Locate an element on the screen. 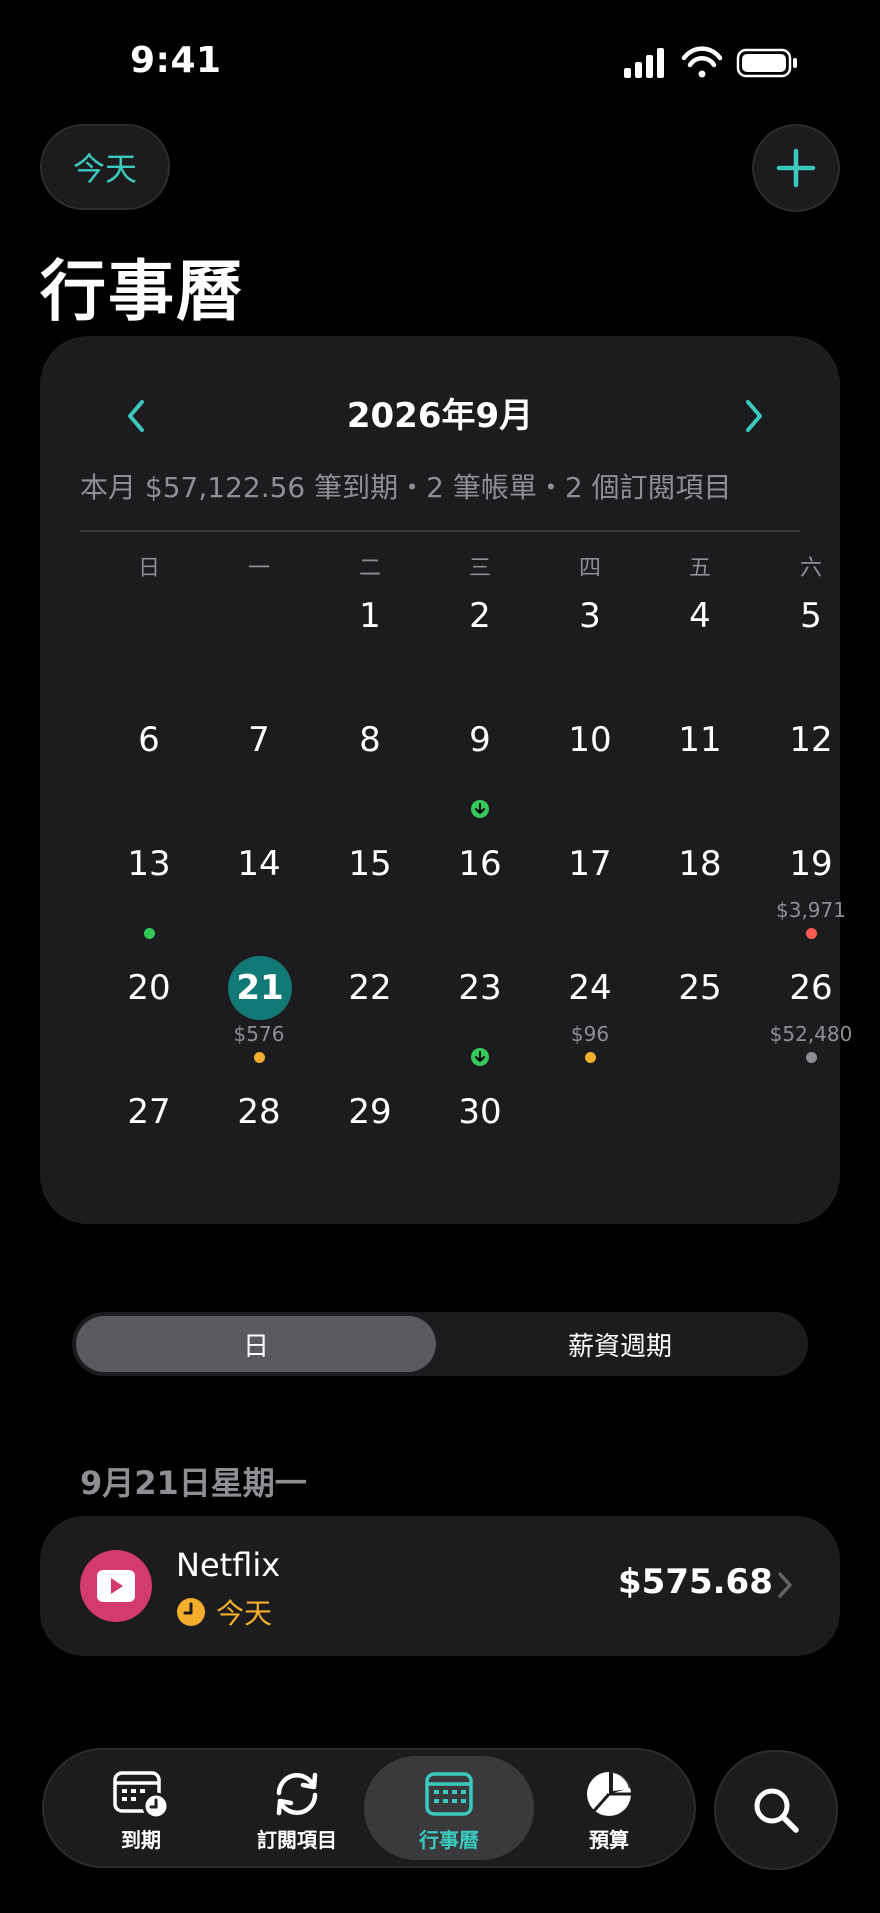  calendar-day: 3 is located at coordinates (590, 644).